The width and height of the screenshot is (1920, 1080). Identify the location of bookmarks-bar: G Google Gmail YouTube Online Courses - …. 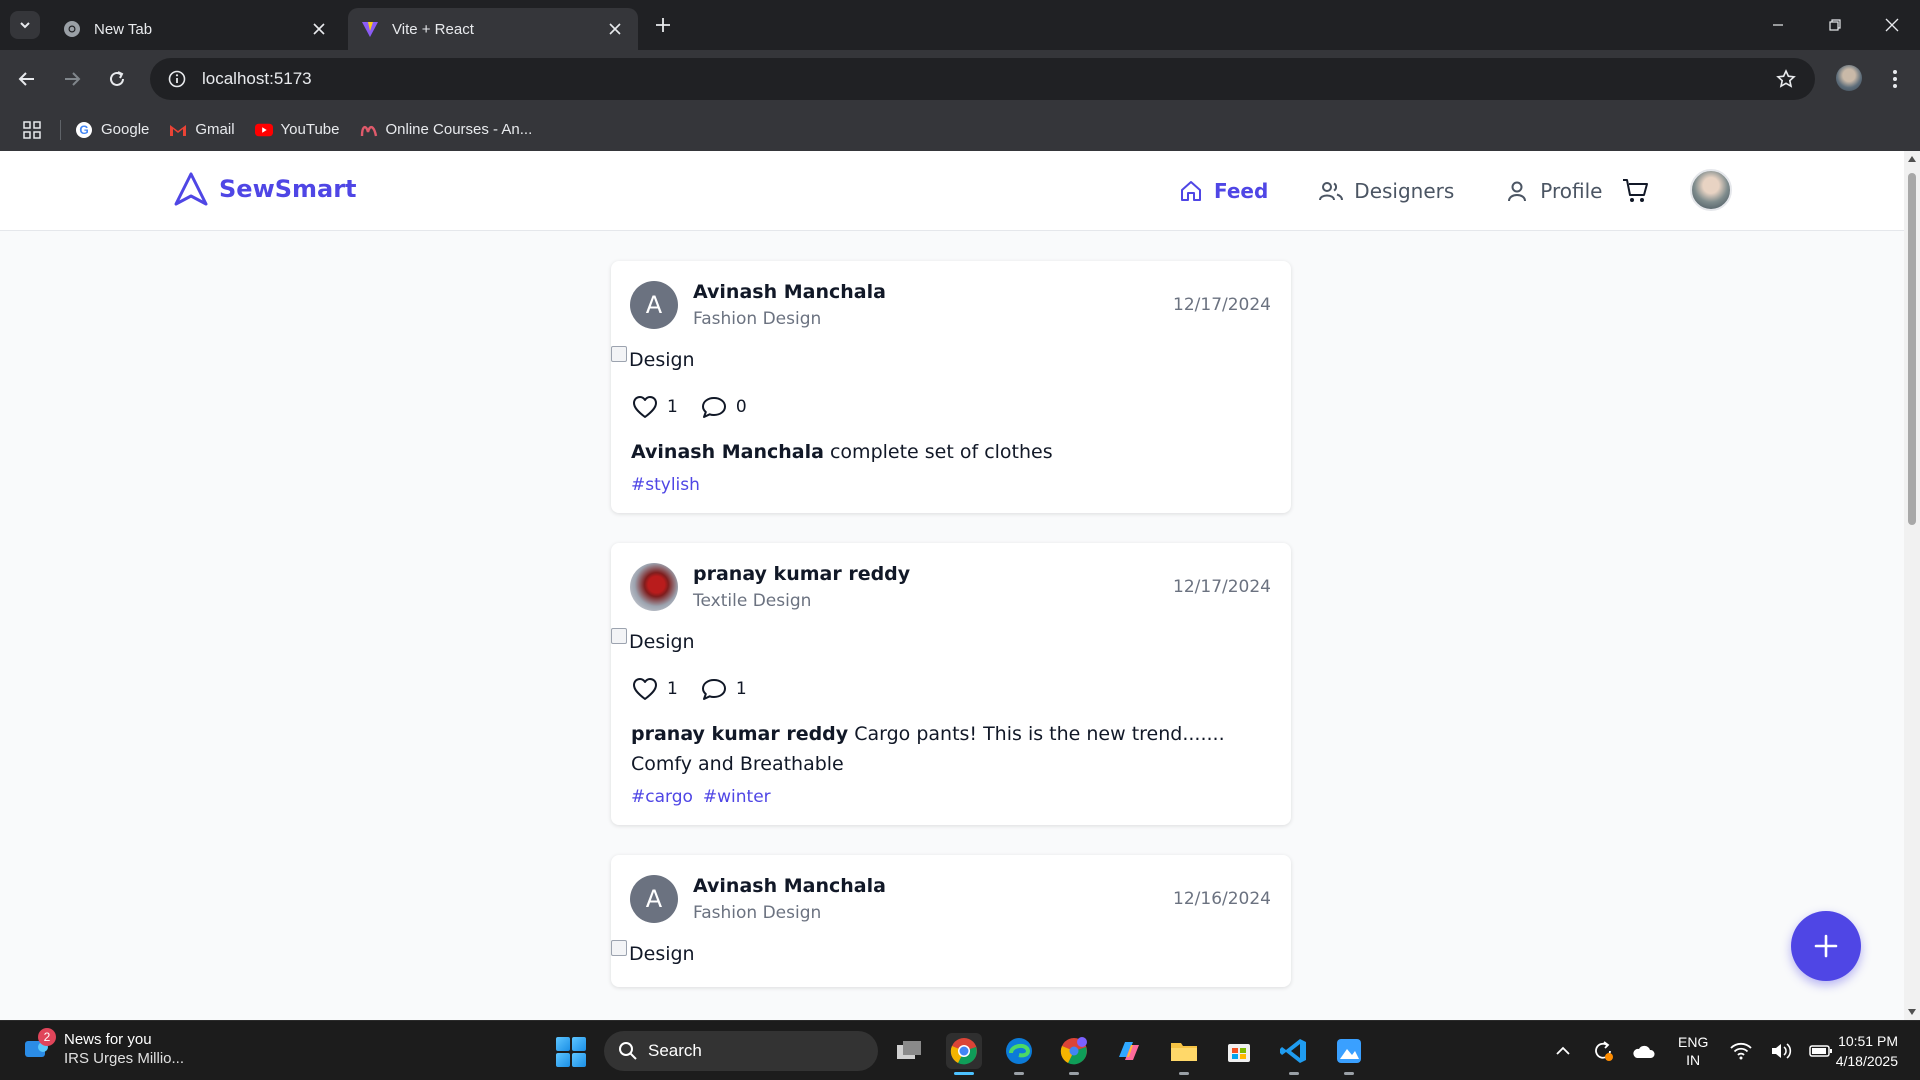
(960, 129).